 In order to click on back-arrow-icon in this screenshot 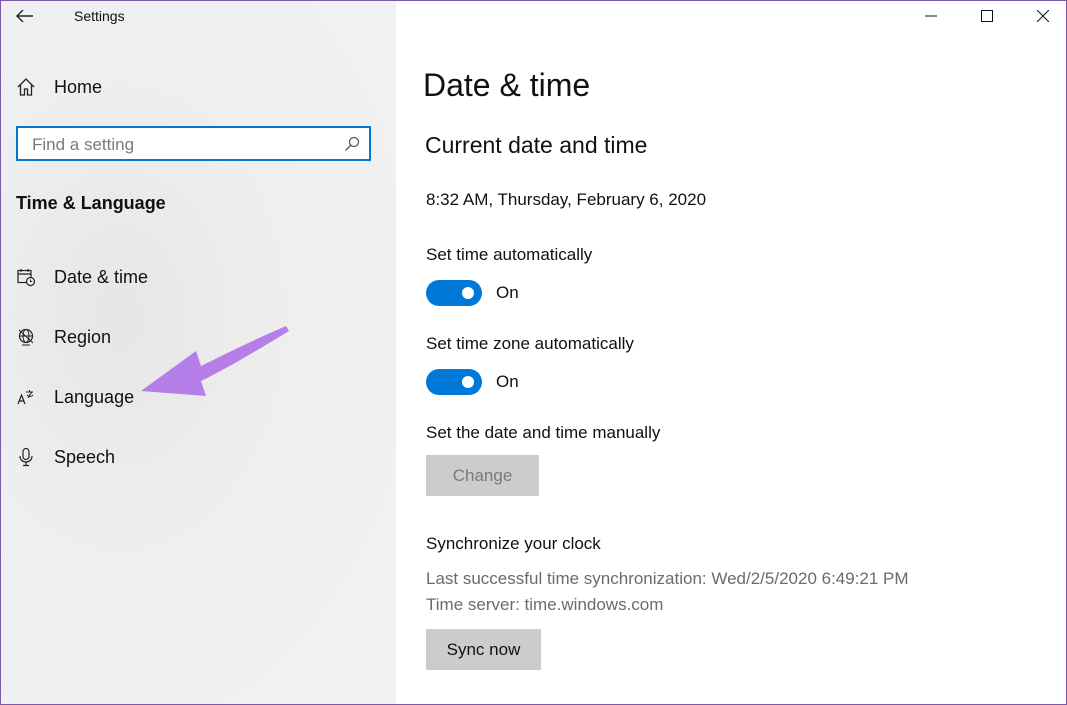, I will do `click(24, 16)`.